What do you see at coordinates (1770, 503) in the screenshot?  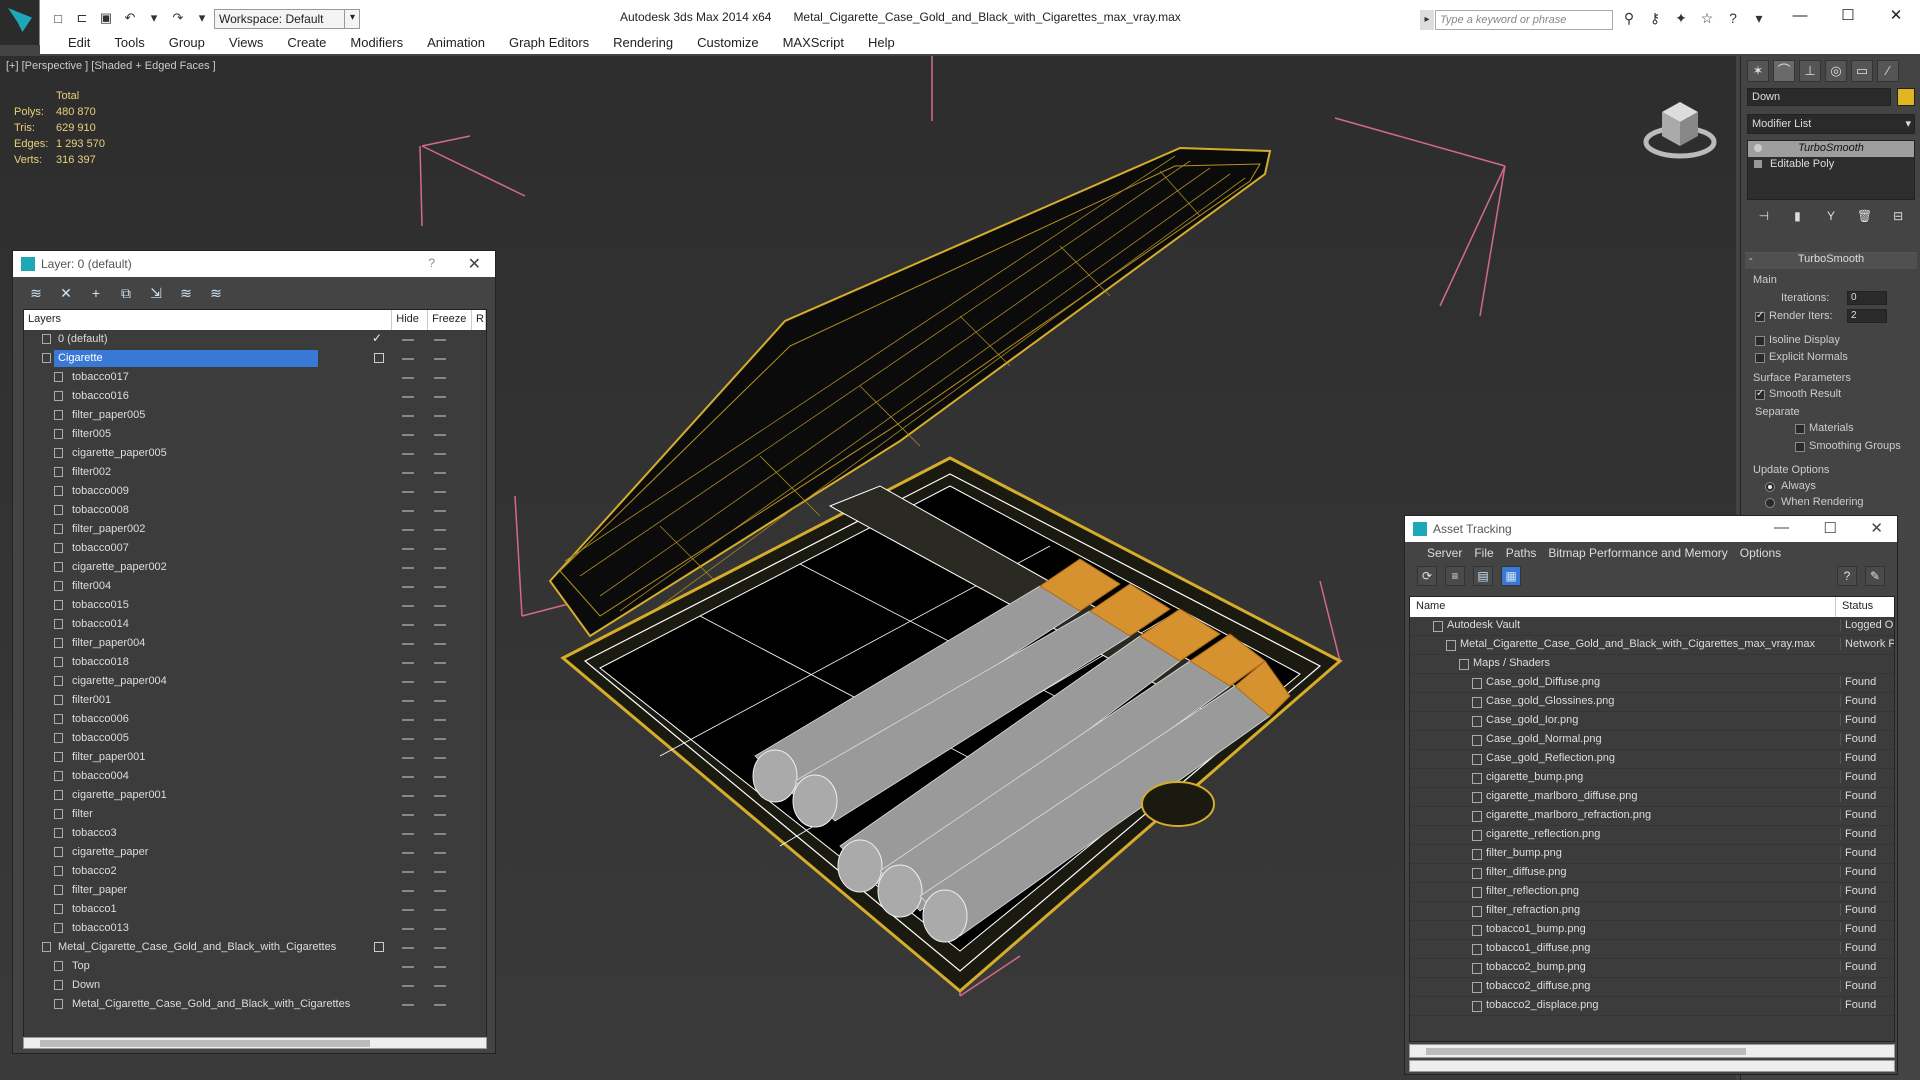 I see `update-when-rendering-radio` at bounding box center [1770, 503].